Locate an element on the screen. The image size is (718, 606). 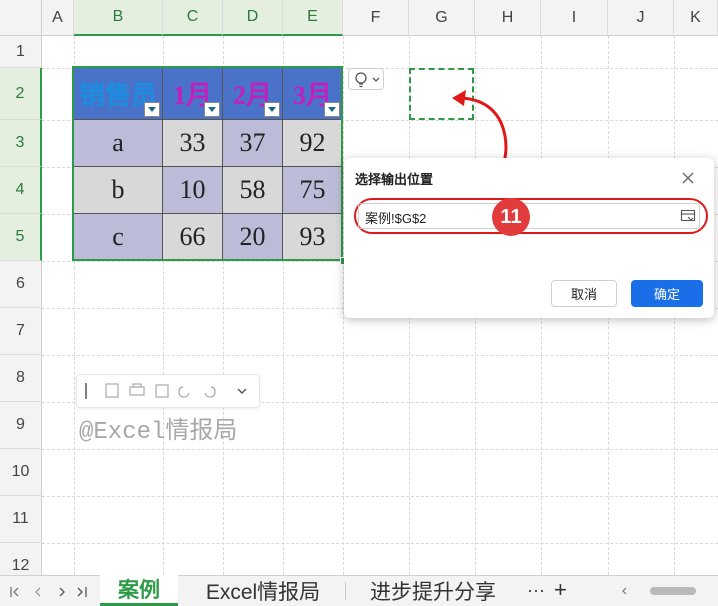
column-header-f: F is located at coordinates (376, 18).